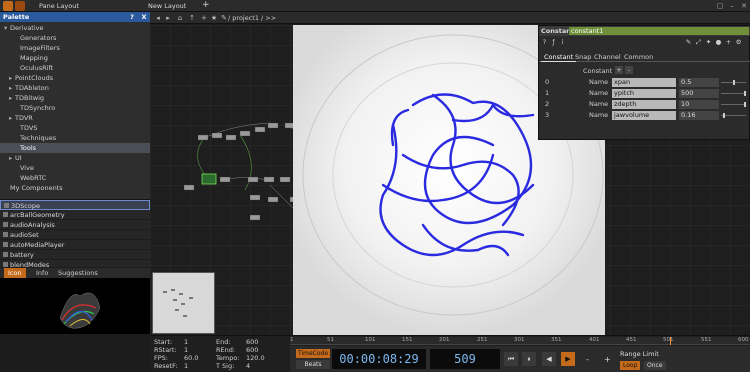 This screenshot has width=750, height=372. What do you see at coordinates (20, 6) in the screenshot?
I see `menu-icon` at bounding box center [20, 6].